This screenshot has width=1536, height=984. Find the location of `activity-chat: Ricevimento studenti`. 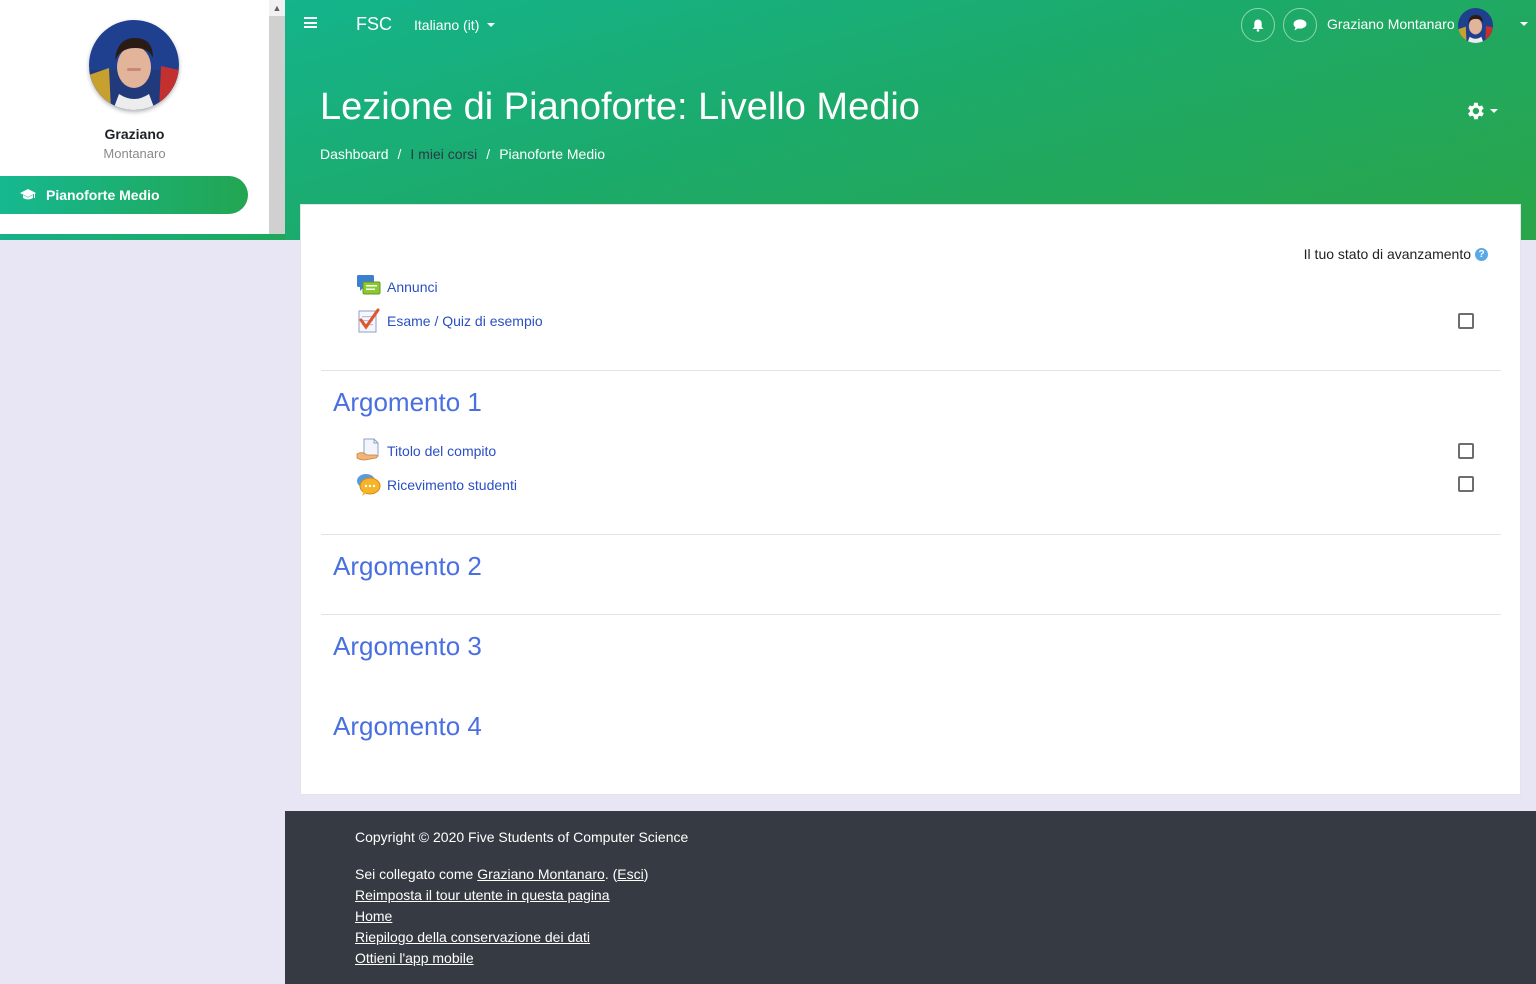

activity-chat: Ricevimento studenti is located at coordinates (436, 484).